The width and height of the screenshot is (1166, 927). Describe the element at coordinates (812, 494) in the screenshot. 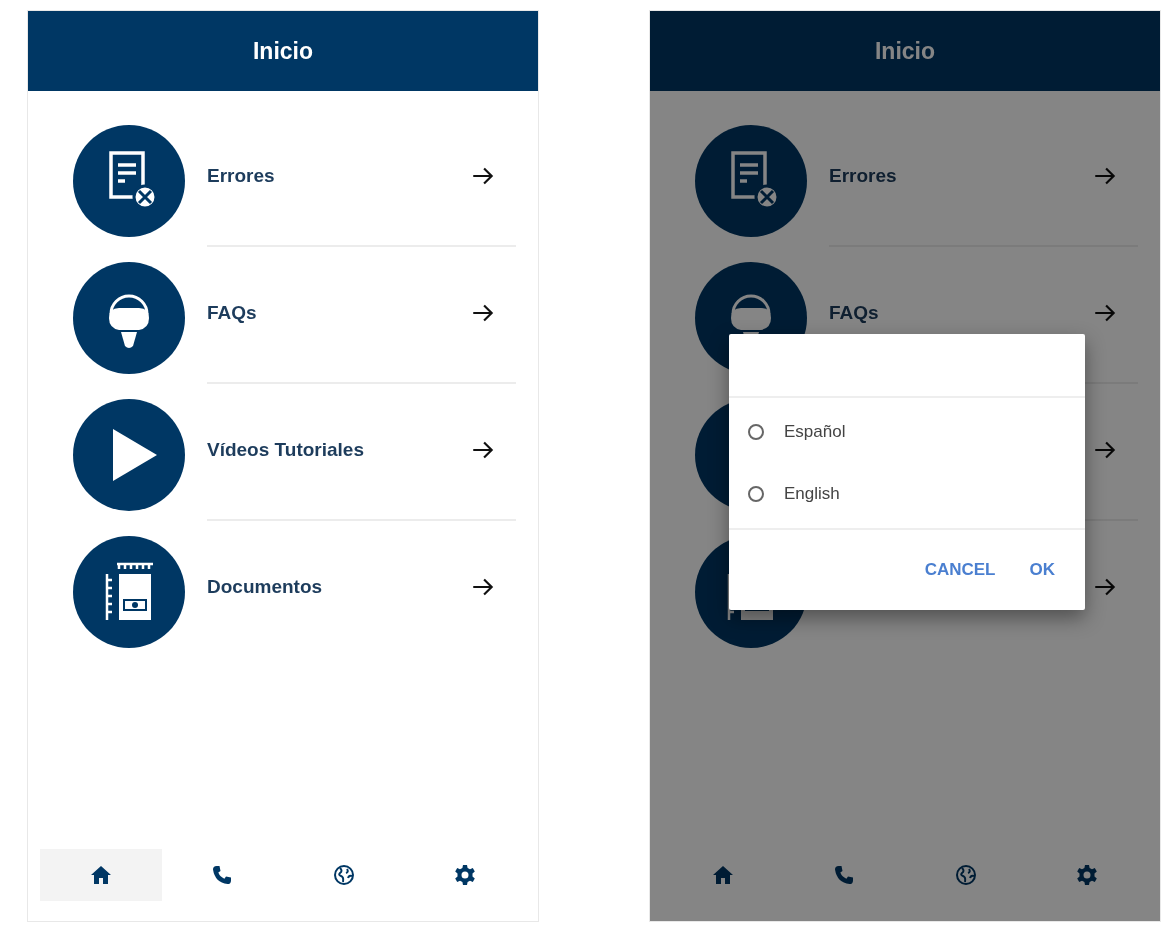

I see `option-label: English` at that location.